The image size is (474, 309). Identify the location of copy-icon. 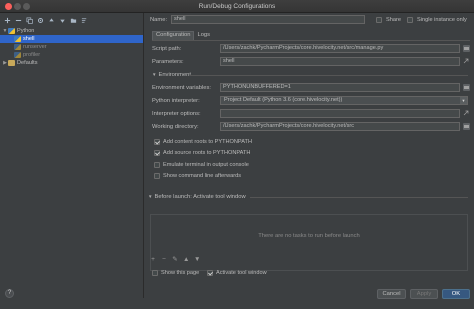
(29, 20).